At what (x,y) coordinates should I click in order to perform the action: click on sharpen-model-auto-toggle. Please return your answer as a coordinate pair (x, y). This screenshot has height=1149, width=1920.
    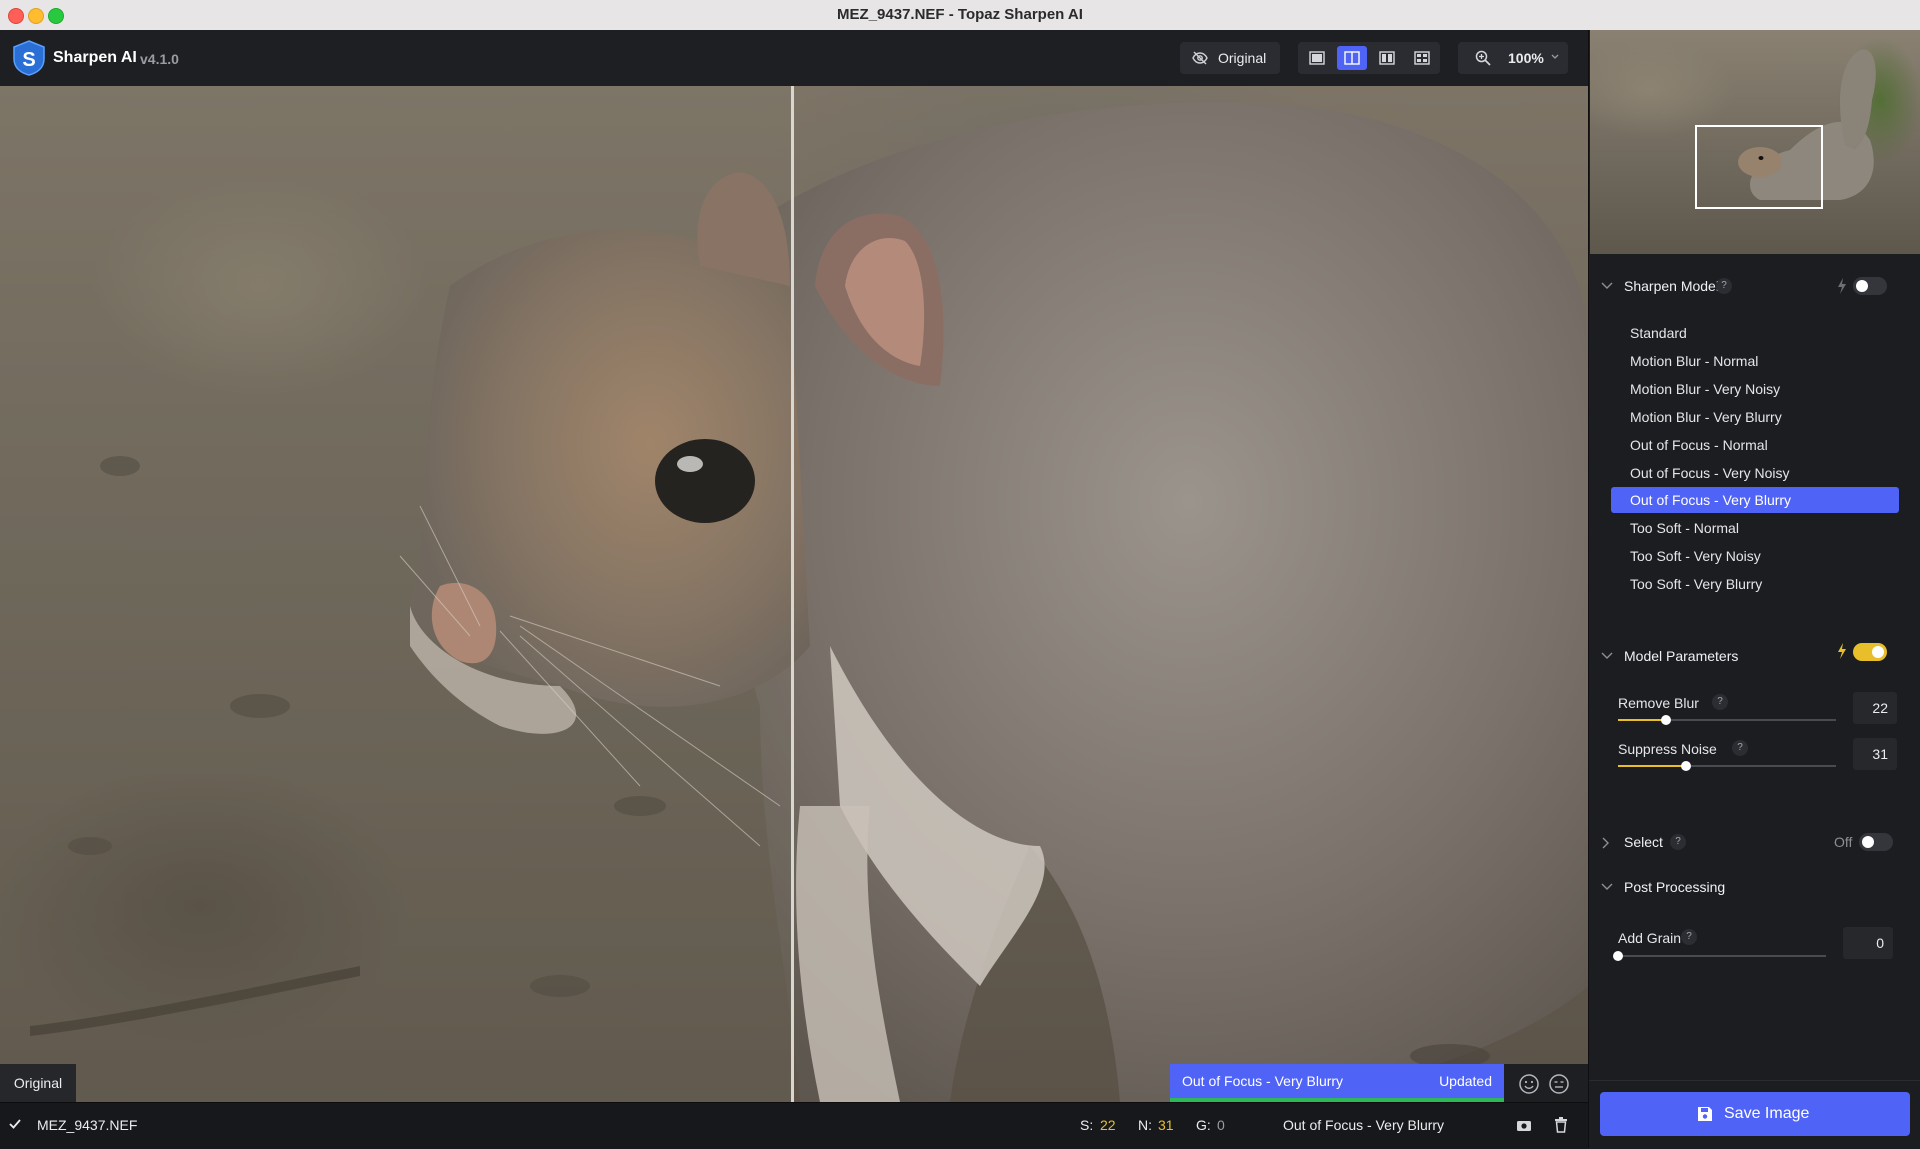
    Looking at the image, I should click on (1870, 286).